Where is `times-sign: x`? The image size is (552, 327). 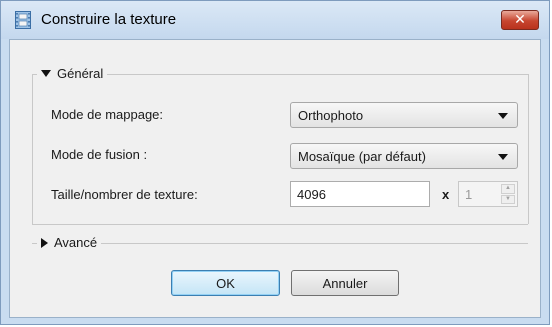 times-sign: x is located at coordinates (446, 194).